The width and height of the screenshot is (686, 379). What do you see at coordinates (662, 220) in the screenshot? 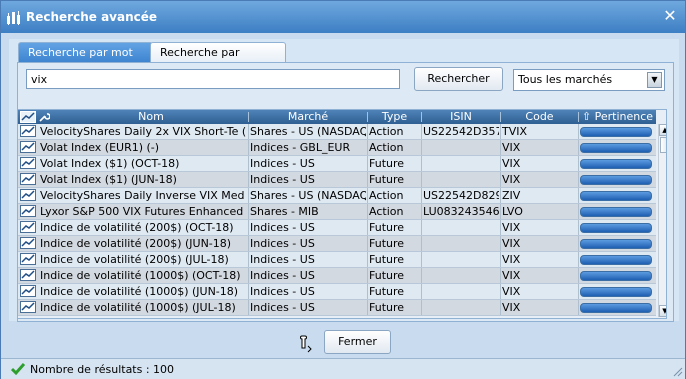
I see `vertical-scrollbar: ▲ ▼` at bounding box center [662, 220].